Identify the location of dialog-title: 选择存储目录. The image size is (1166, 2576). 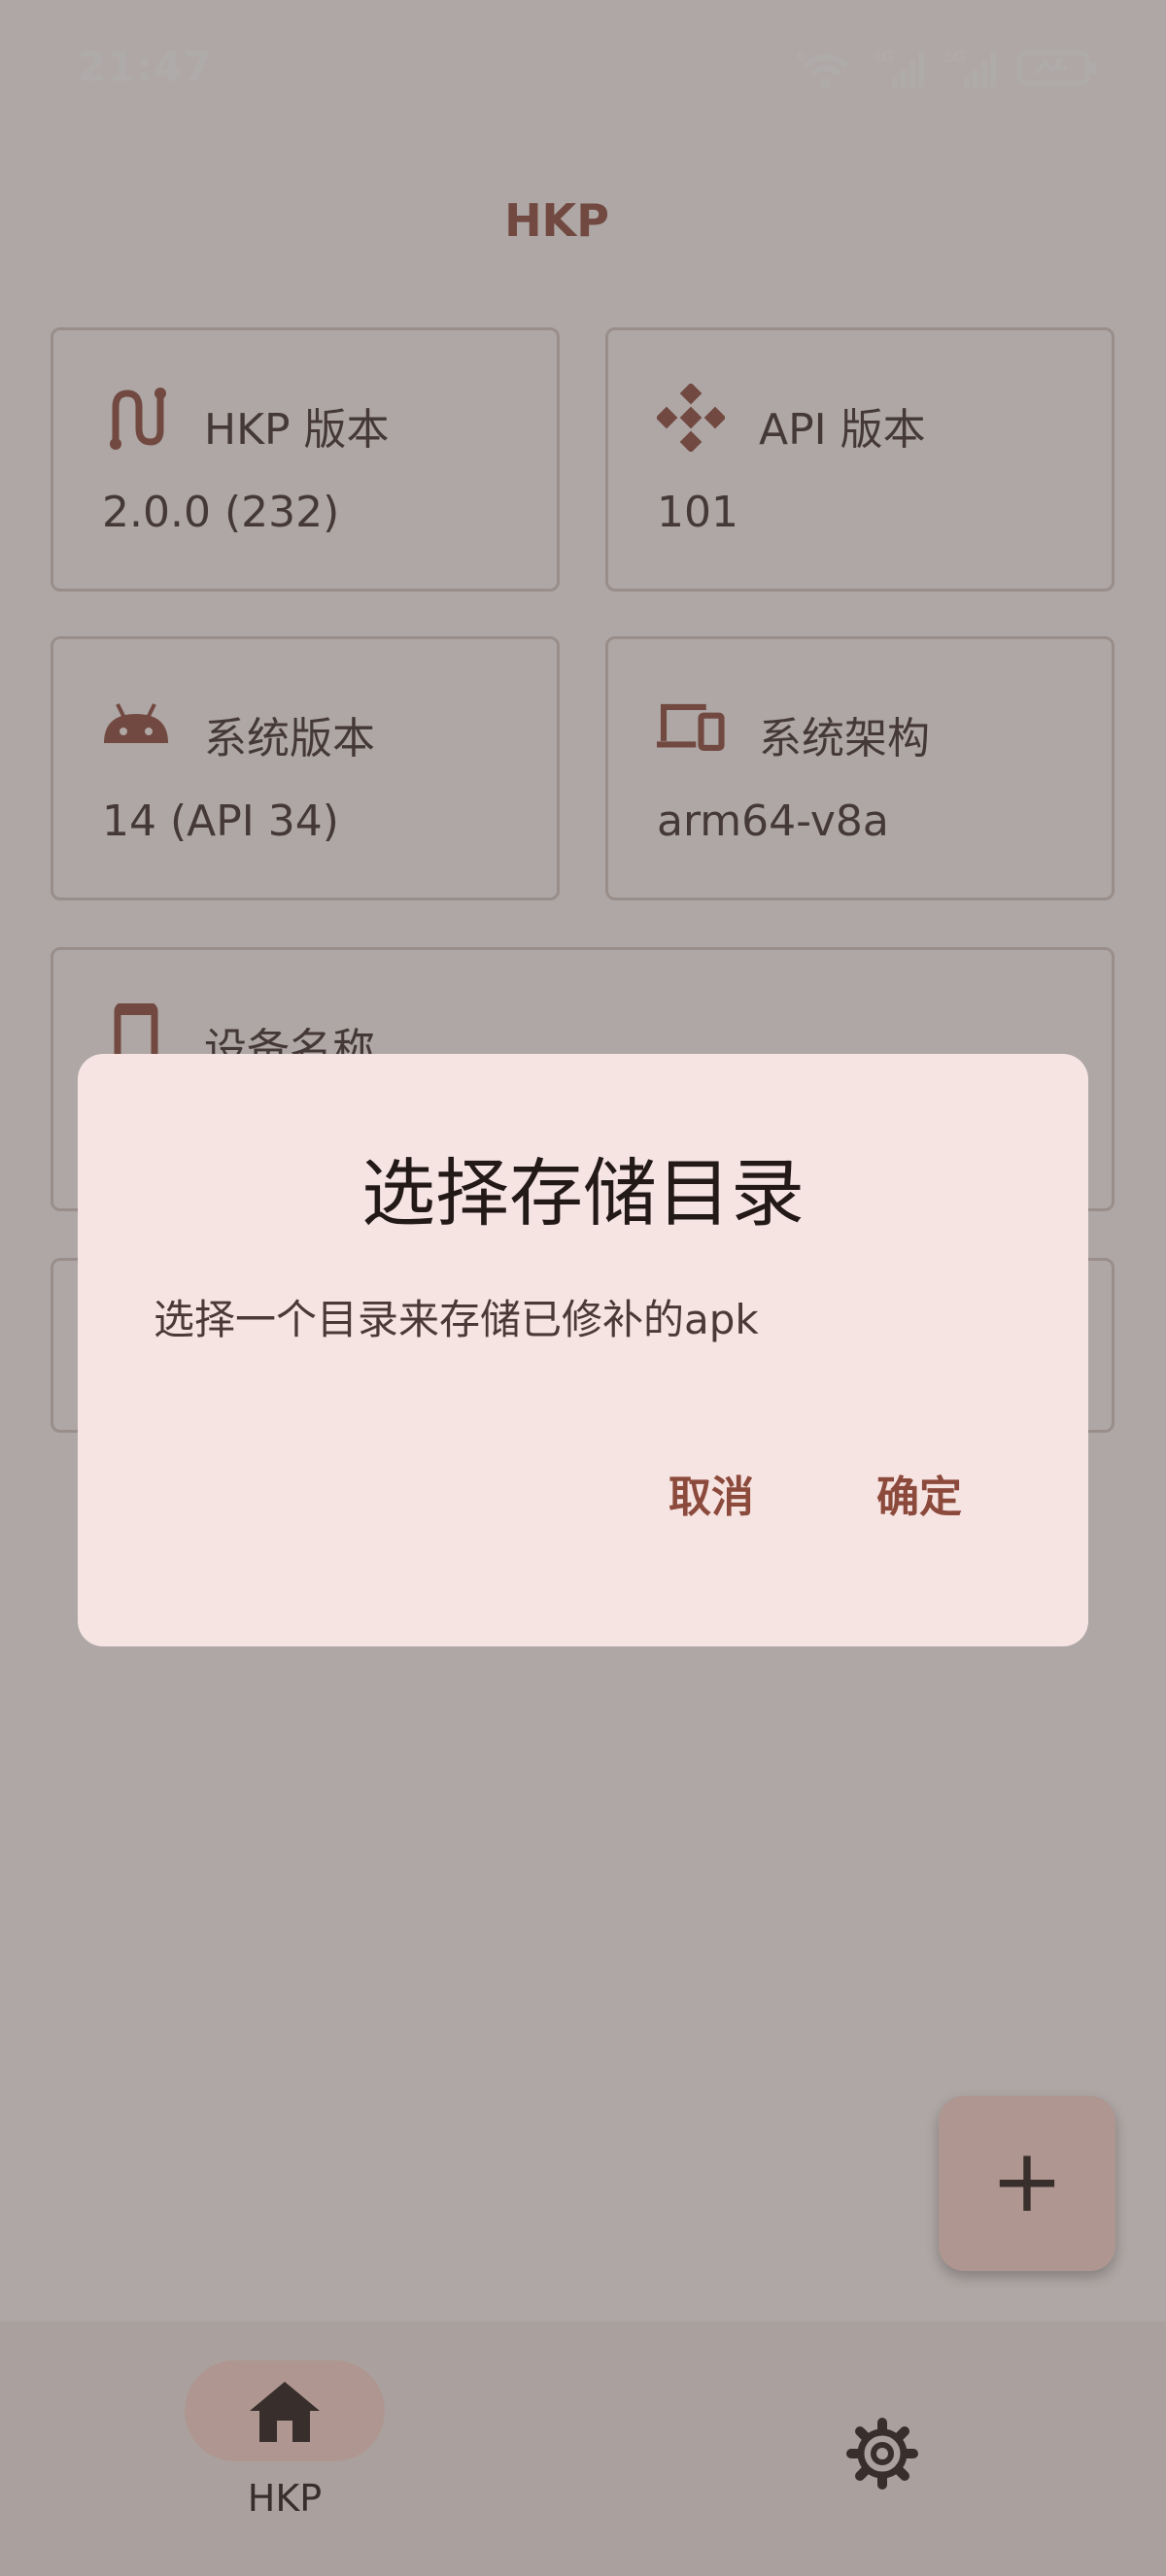
(583, 1193).